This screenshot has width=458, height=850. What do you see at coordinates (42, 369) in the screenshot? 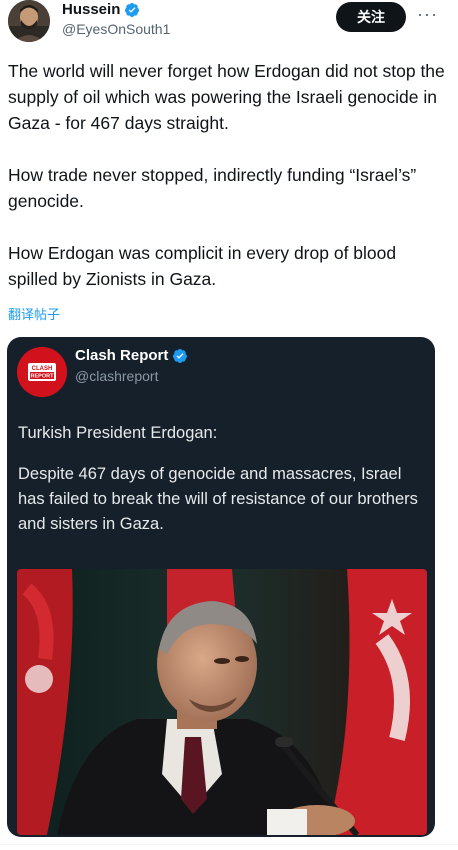
I see `svg-text: CLASH` at bounding box center [42, 369].